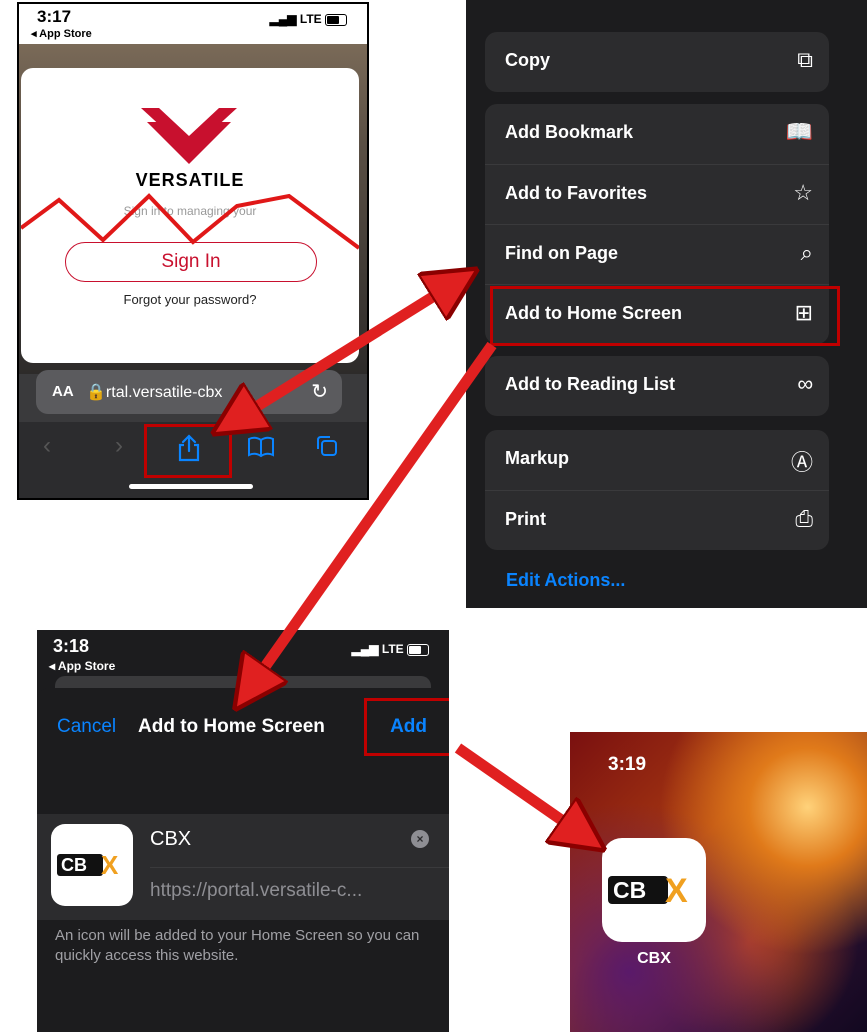 This screenshot has height=1032, width=867. What do you see at coordinates (518, 789) in the screenshot?
I see `arrow-sheet-to-home` at bounding box center [518, 789].